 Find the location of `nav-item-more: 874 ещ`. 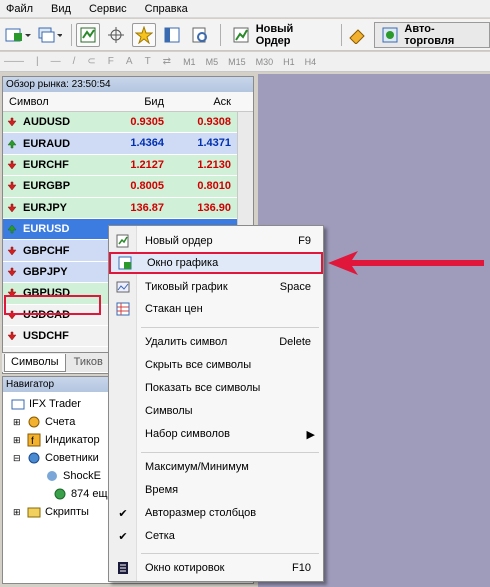

nav-item-more: 874 ещ is located at coordinates (80, 494).